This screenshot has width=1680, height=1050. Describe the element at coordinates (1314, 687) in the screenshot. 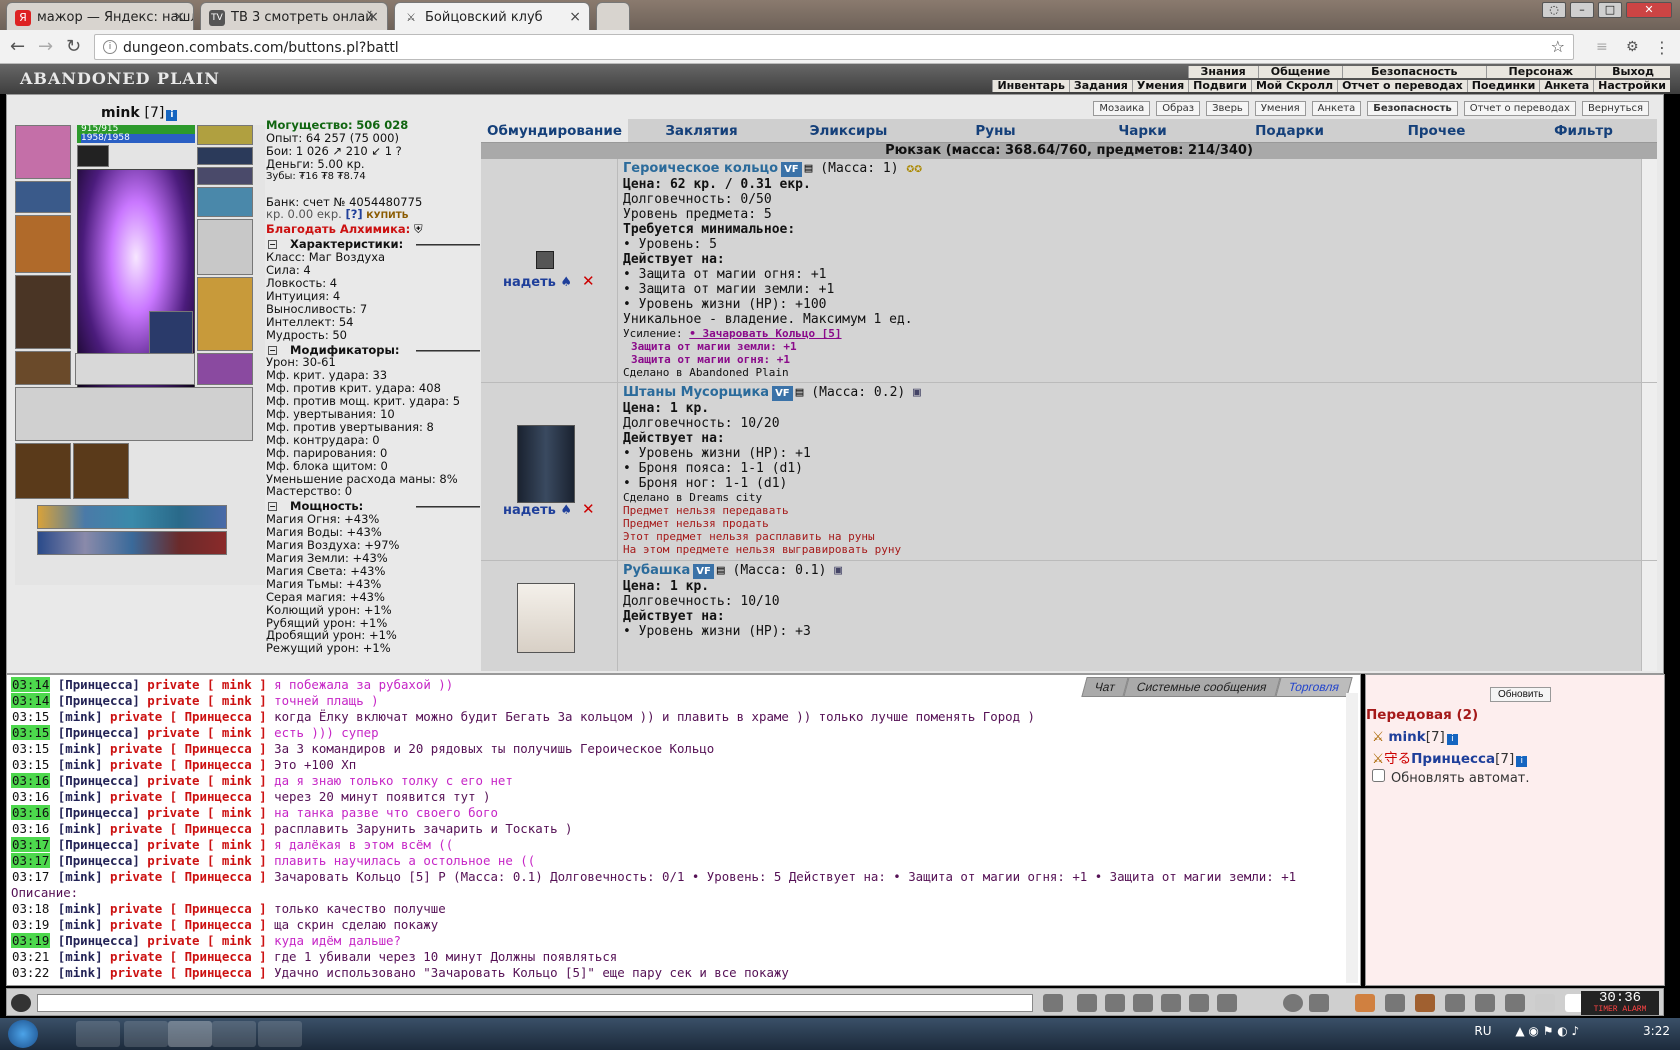

I see `tab-trade: Торговля` at that location.